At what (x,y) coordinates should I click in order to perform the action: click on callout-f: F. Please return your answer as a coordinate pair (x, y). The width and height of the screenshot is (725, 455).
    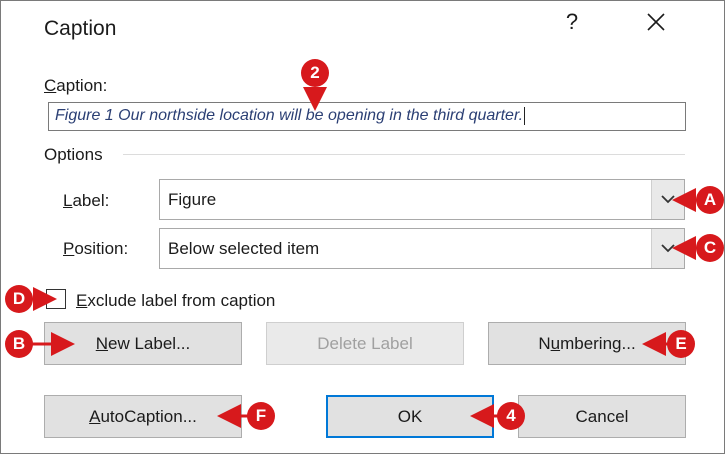
    Looking at the image, I should click on (261, 416).